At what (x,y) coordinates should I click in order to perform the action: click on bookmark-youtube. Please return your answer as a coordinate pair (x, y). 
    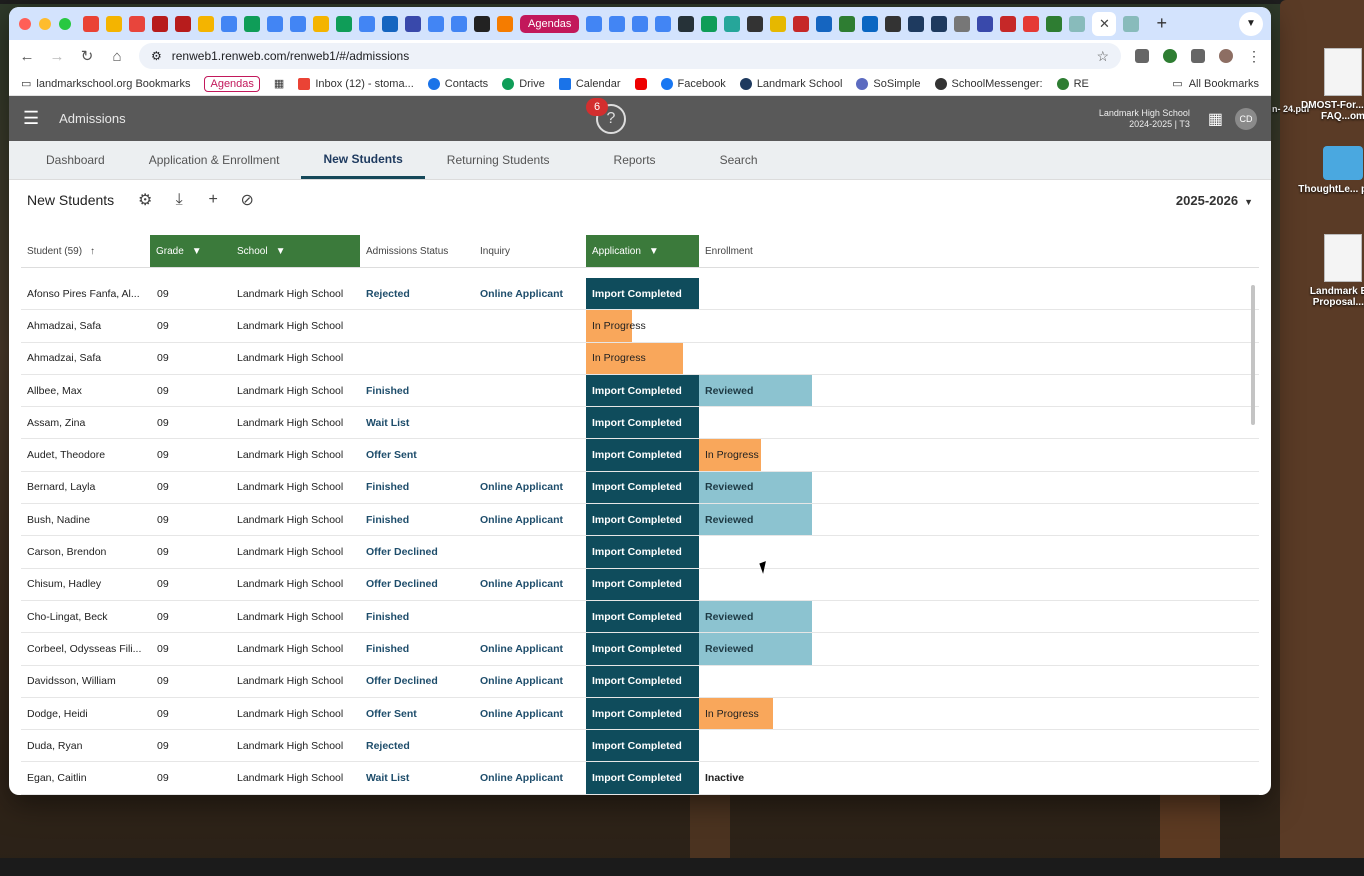
    Looking at the image, I should click on (640, 83).